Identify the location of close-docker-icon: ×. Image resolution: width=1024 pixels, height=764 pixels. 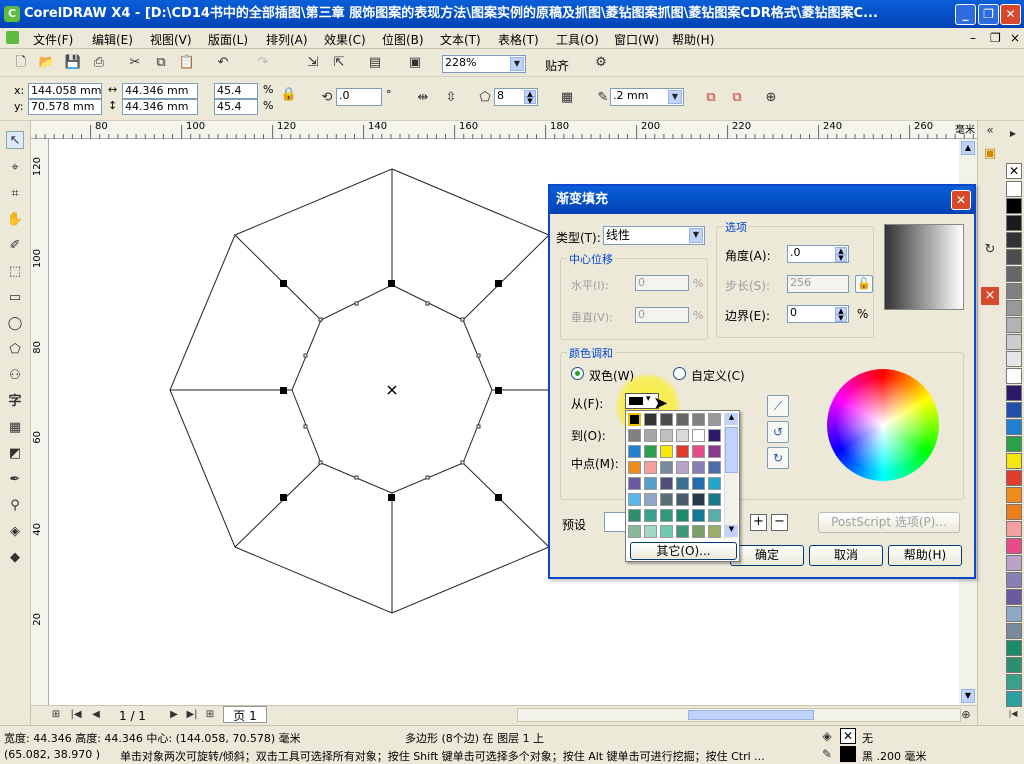
(990, 296).